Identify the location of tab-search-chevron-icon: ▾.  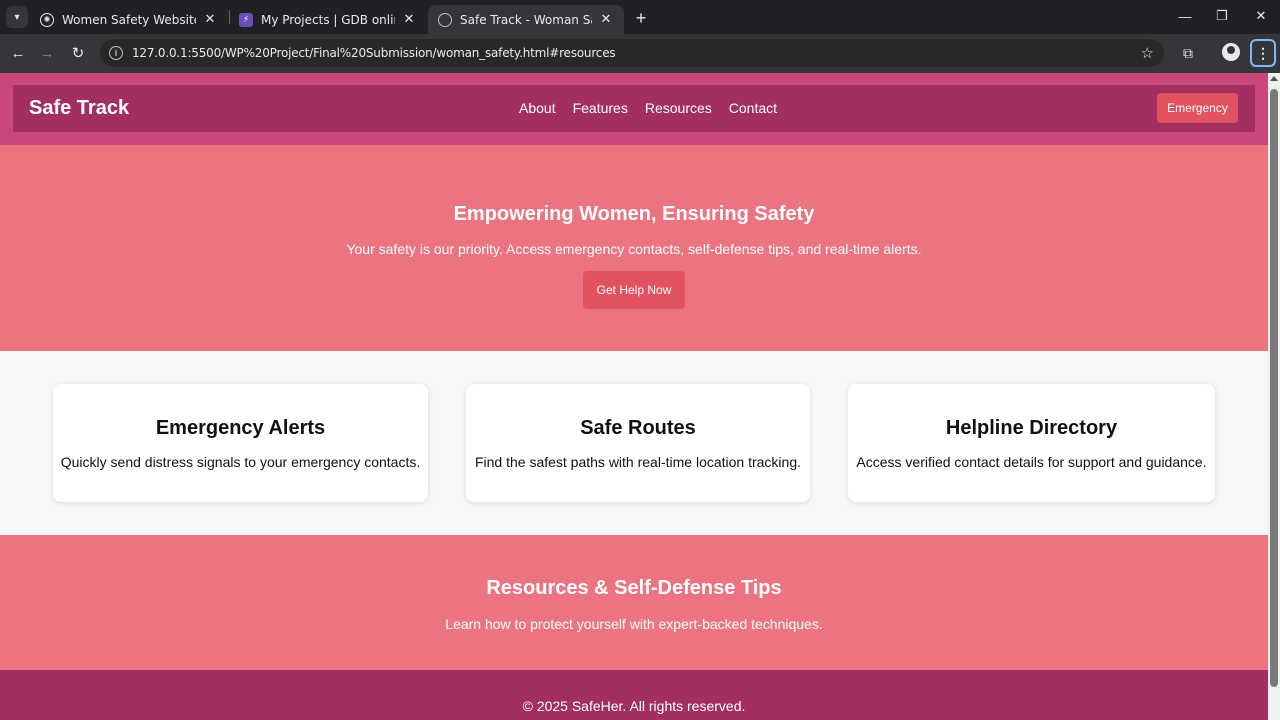
(17, 17).